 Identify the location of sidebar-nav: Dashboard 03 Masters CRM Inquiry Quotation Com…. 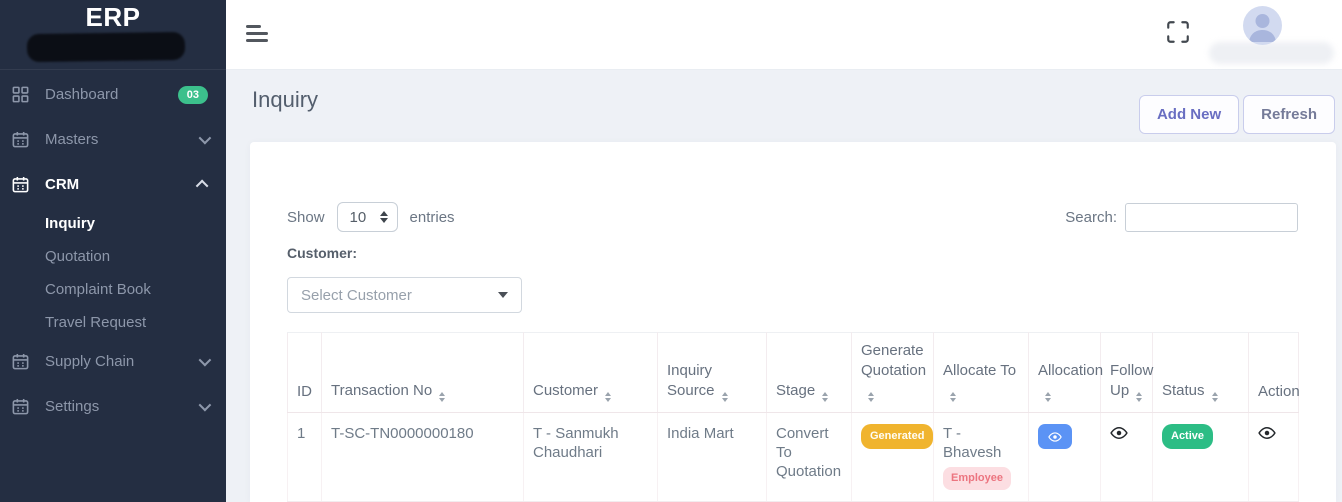
(113, 249).